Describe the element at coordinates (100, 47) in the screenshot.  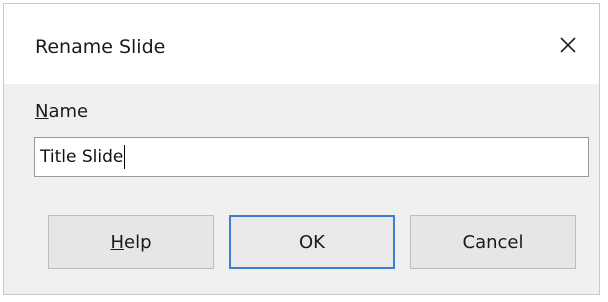
I see `dialog-title: Rename Slide` at that location.